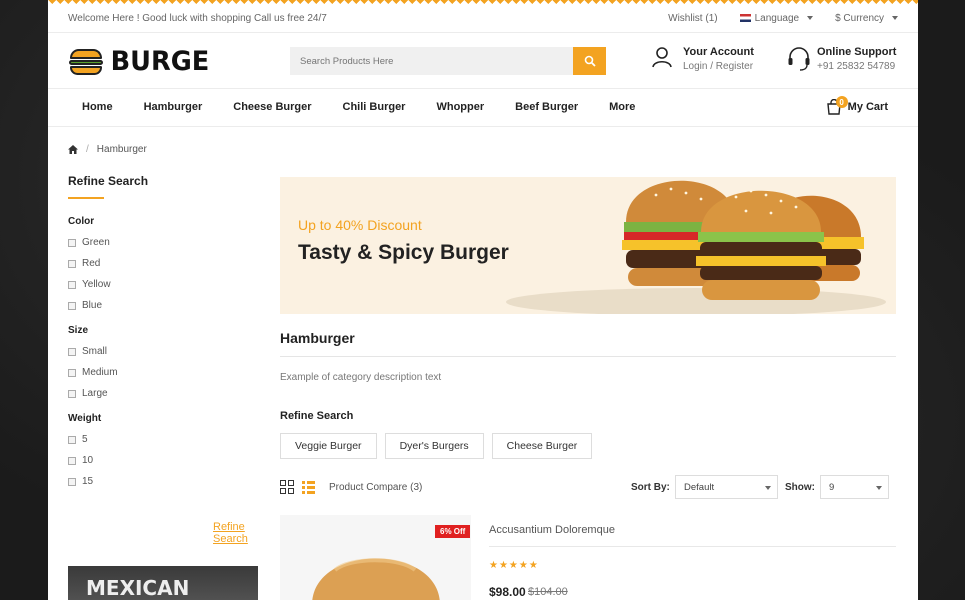 Image resolution: width=965 pixels, height=600 pixels. Describe the element at coordinates (460, 107) in the screenshot. I see `nav-whopper: Whopper` at that location.